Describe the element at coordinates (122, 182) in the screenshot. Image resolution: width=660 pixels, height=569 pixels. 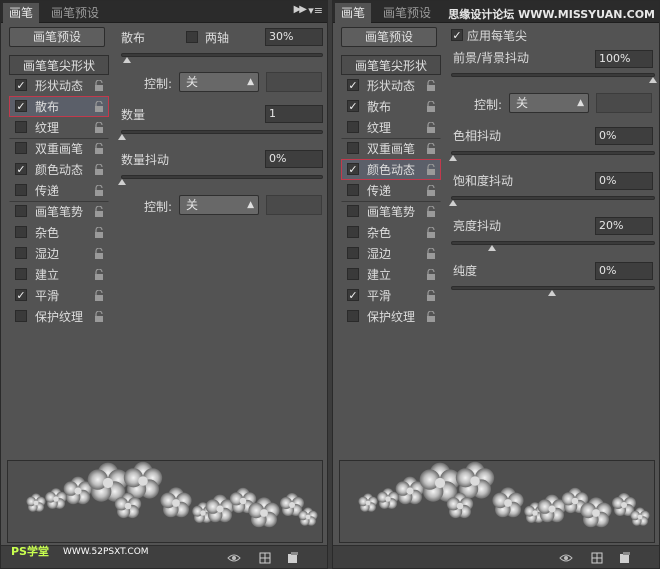
I see `count-jitter-slider-thumb` at that location.